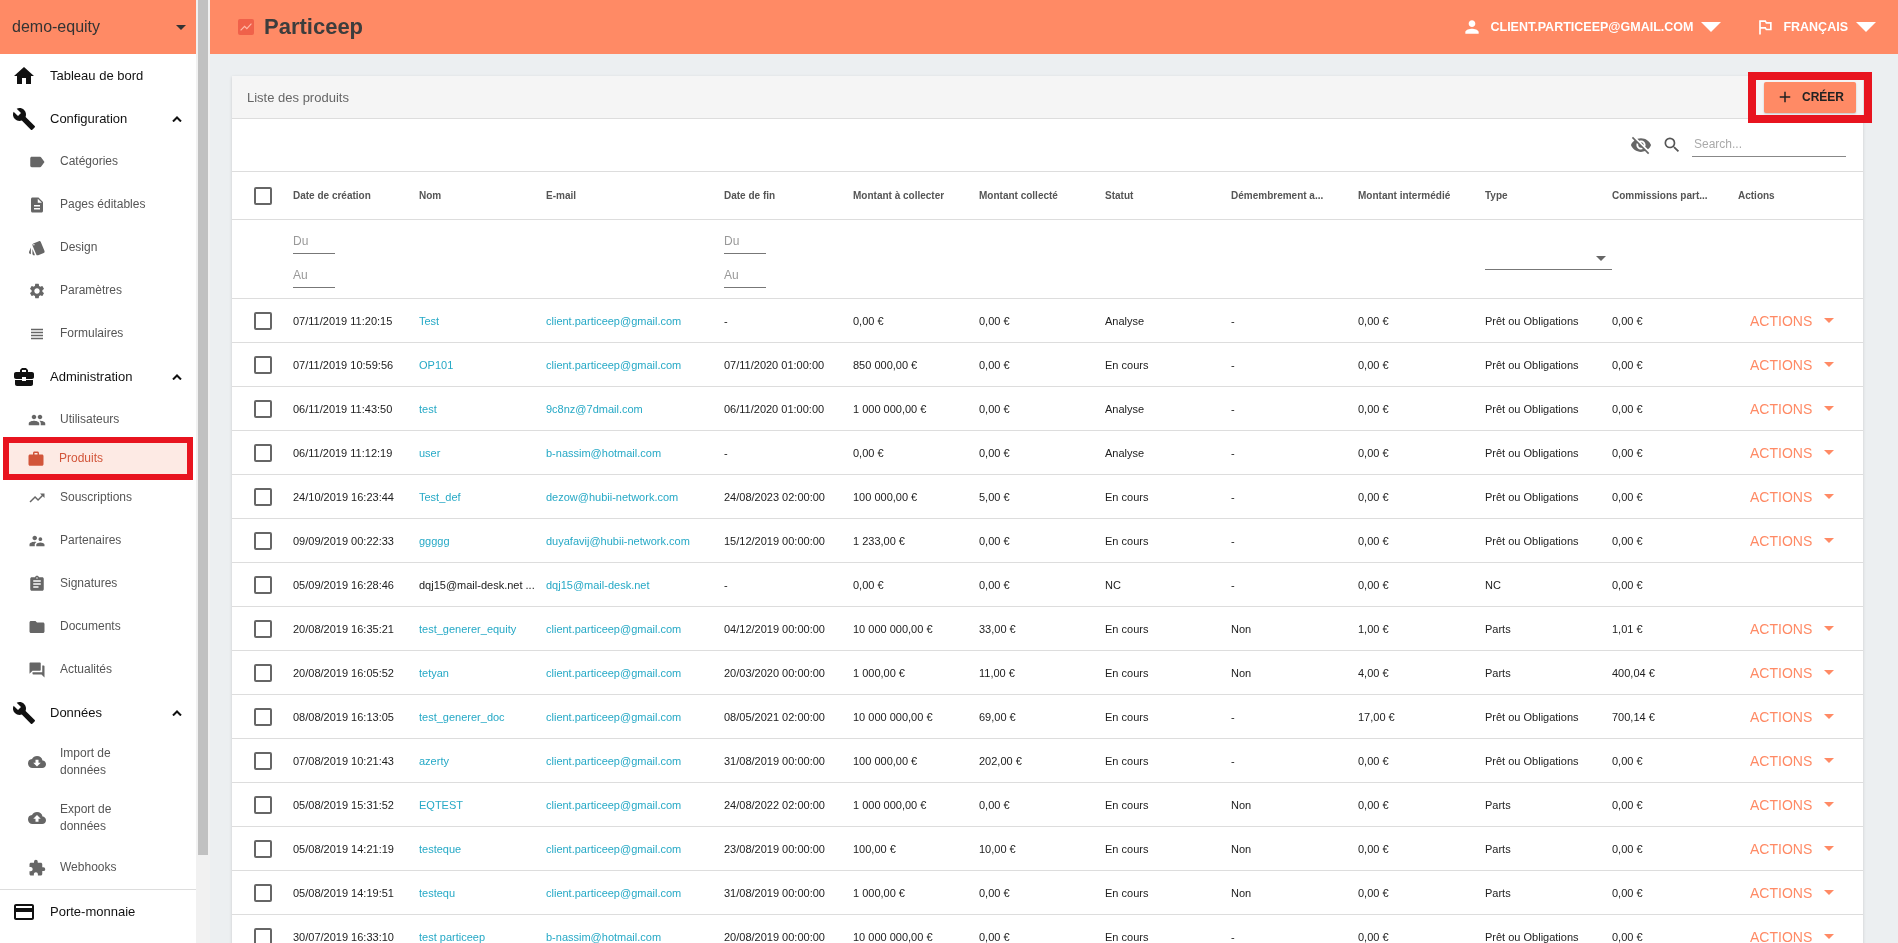  I want to click on sidebar-item: Actualités, so click(98, 669).